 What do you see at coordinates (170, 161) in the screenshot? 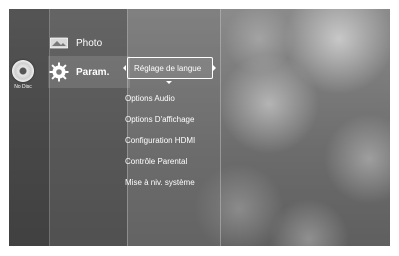
I see `submenu-item-parental: Contrôle Parental` at bounding box center [170, 161].